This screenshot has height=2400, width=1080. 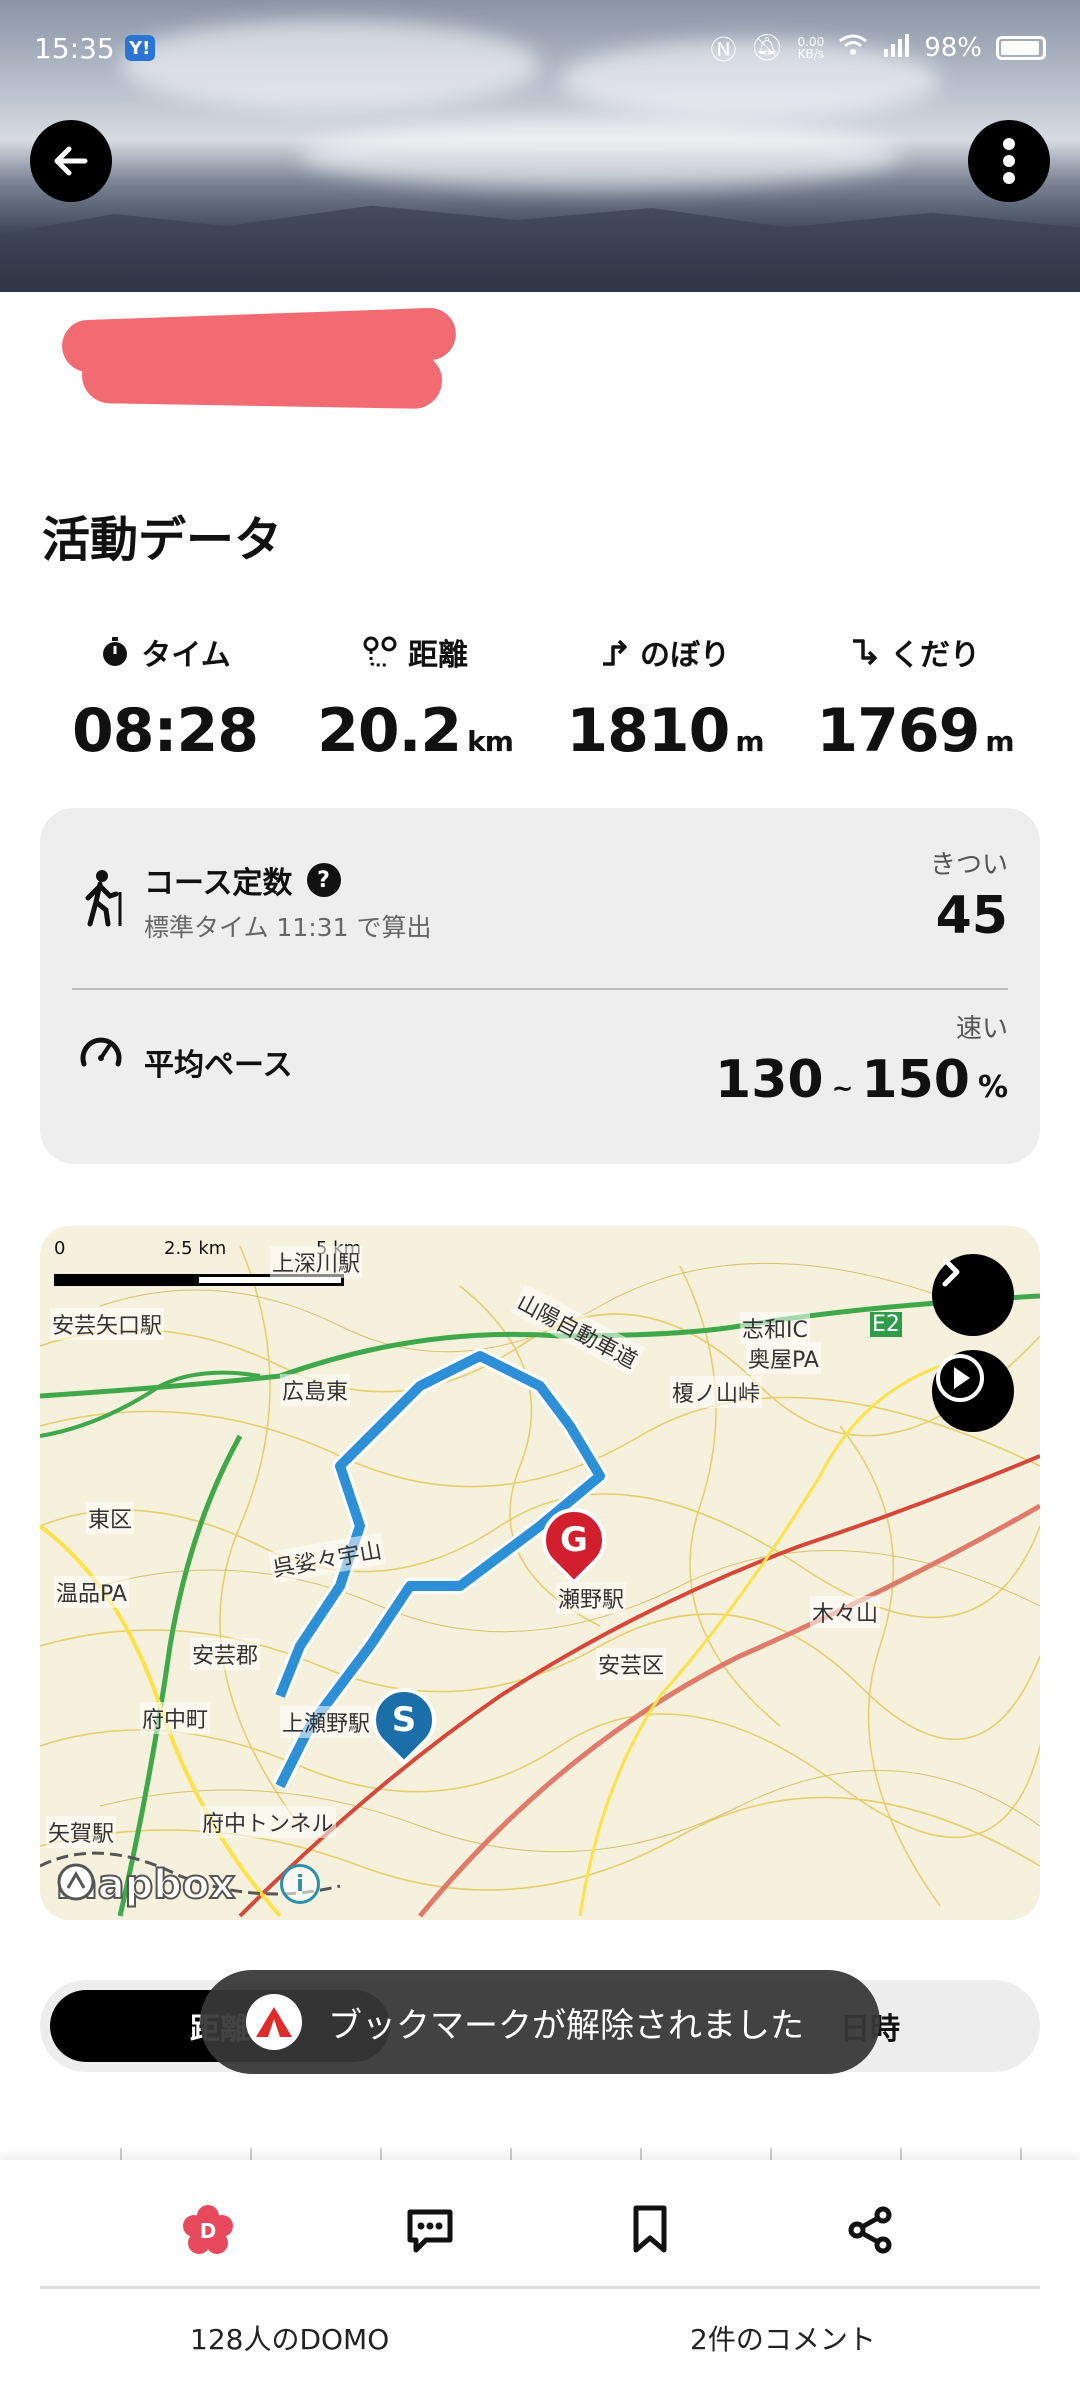 What do you see at coordinates (289, 2338) in the screenshot?
I see `domo-count: 128人のDOMO` at bounding box center [289, 2338].